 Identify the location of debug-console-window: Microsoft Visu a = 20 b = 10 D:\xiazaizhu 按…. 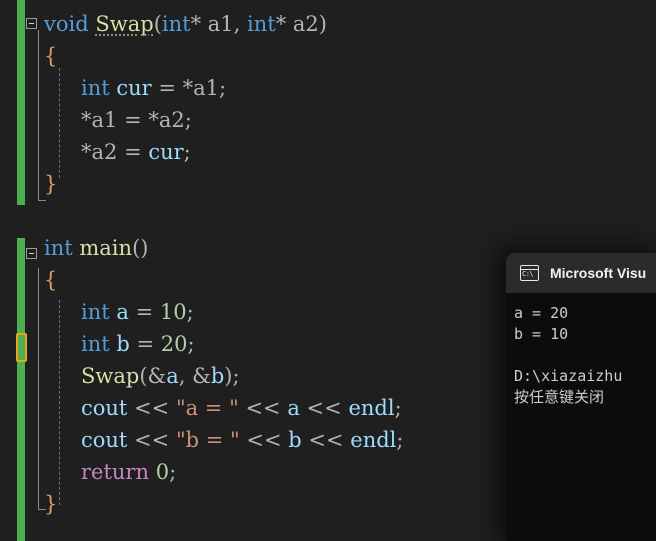
(581, 397).